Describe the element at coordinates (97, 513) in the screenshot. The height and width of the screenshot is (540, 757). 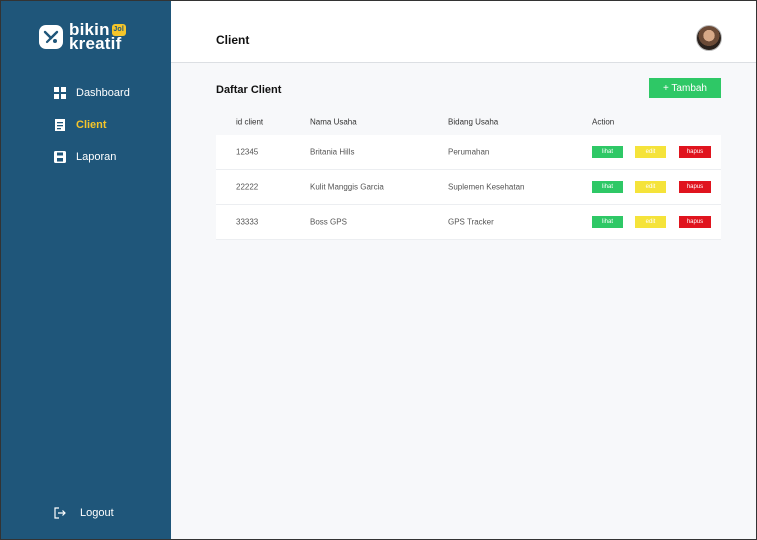
I see `logout-label: Logout` at that location.